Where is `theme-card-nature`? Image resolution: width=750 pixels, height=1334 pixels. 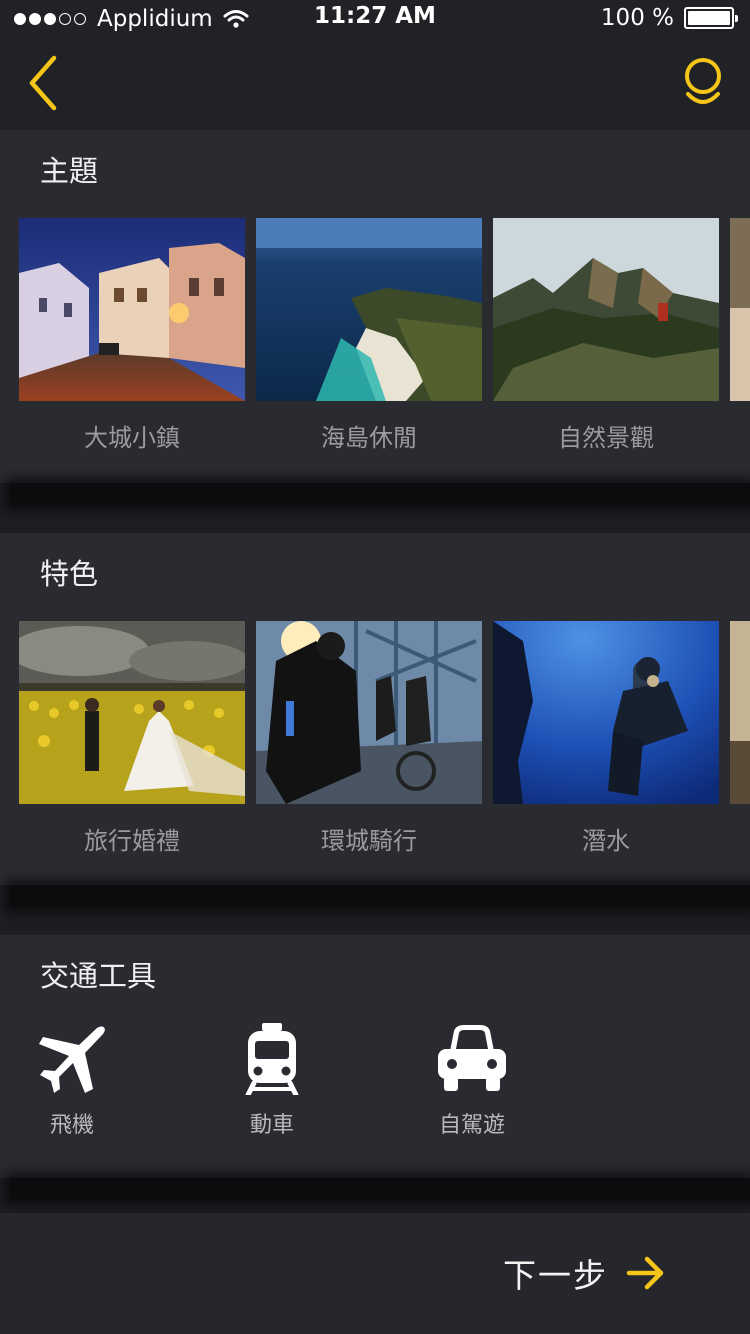 theme-card-nature is located at coordinates (606, 309).